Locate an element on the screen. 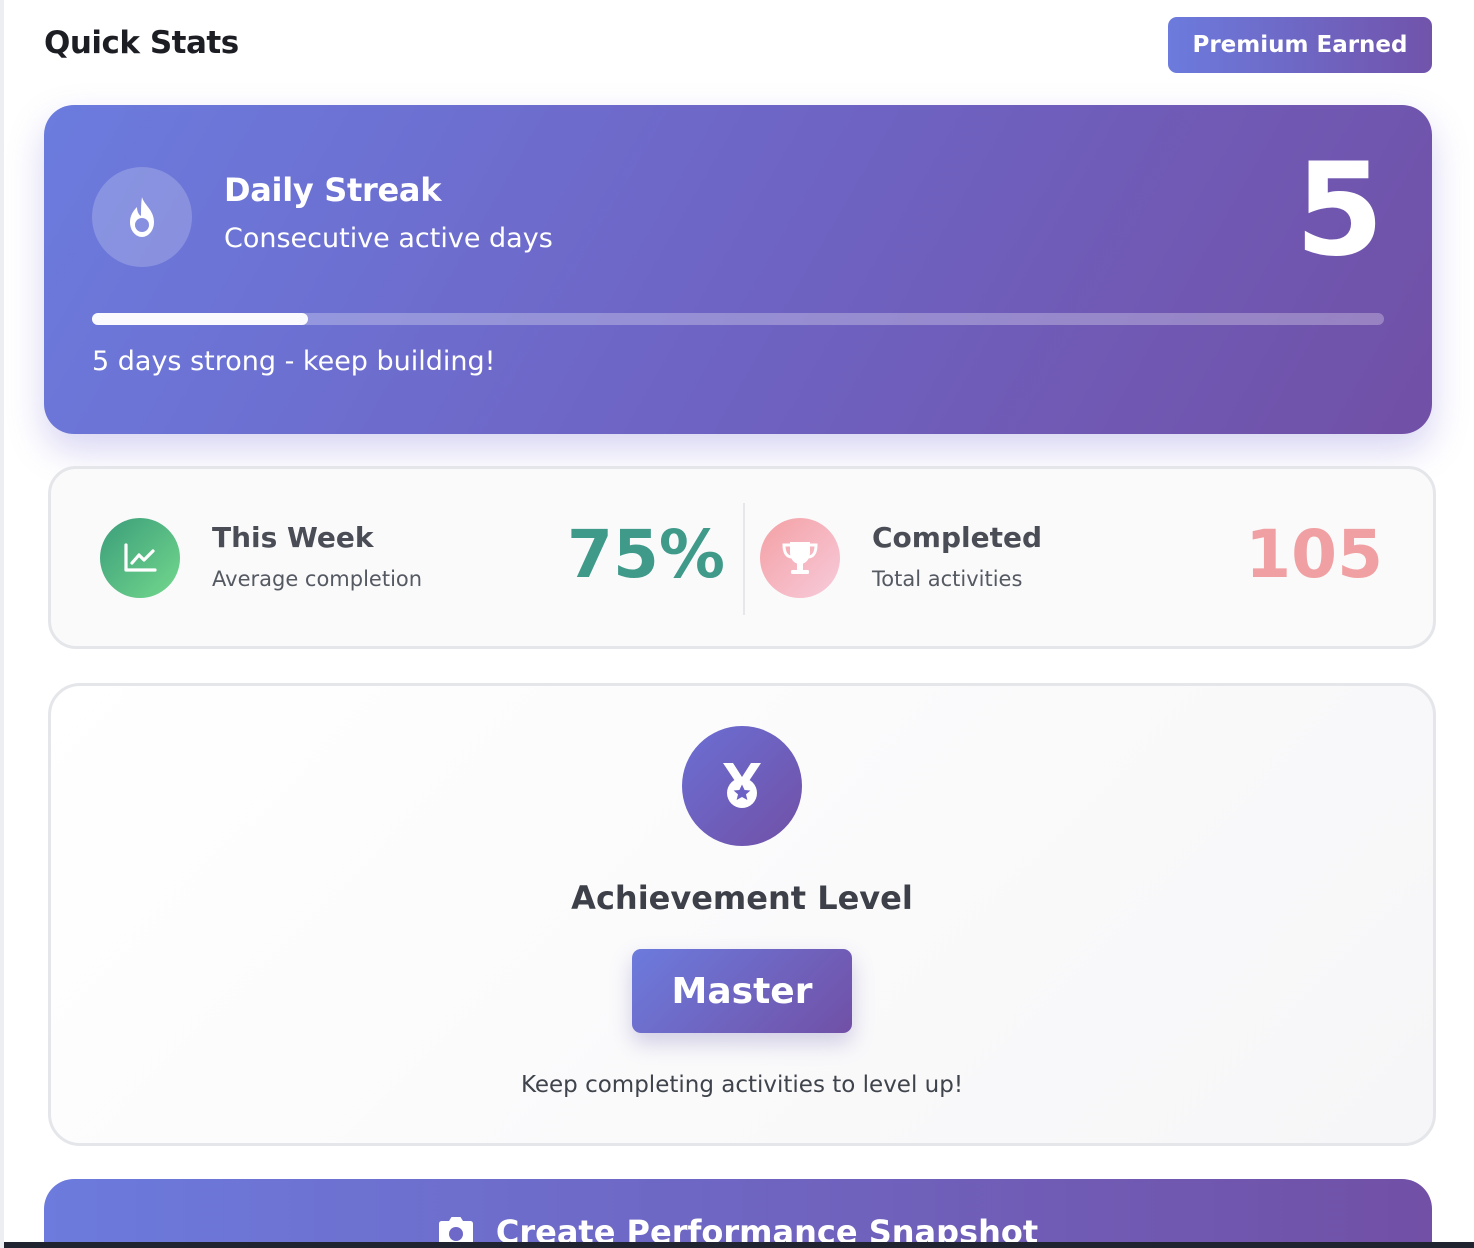  stat-value: 105 is located at coordinates (1314, 554).